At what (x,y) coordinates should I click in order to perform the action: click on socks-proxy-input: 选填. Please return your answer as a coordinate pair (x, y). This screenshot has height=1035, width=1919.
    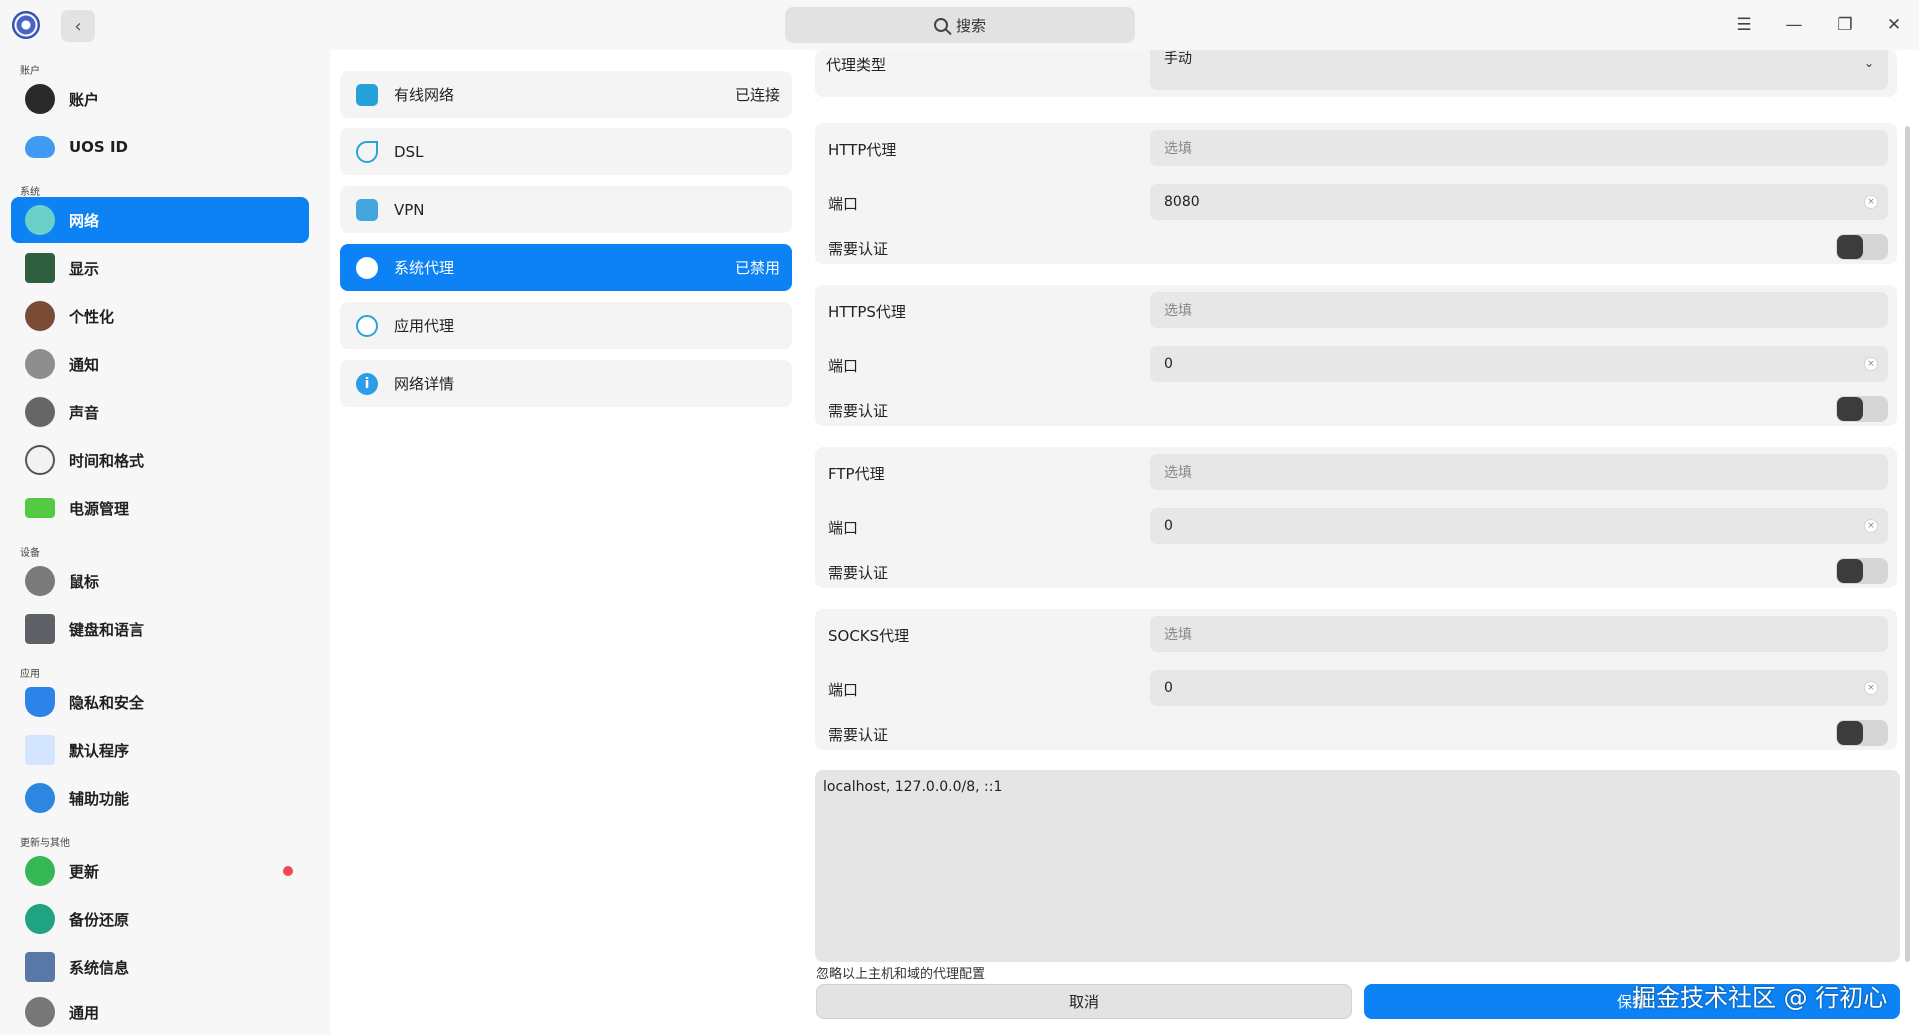
    Looking at the image, I should click on (1519, 634).